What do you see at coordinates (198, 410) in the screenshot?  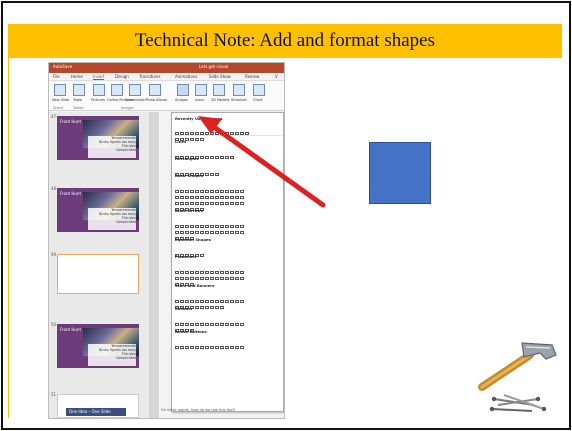 I see `notes-text: On other words, how do we use this tool?` at bounding box center [198, 410].